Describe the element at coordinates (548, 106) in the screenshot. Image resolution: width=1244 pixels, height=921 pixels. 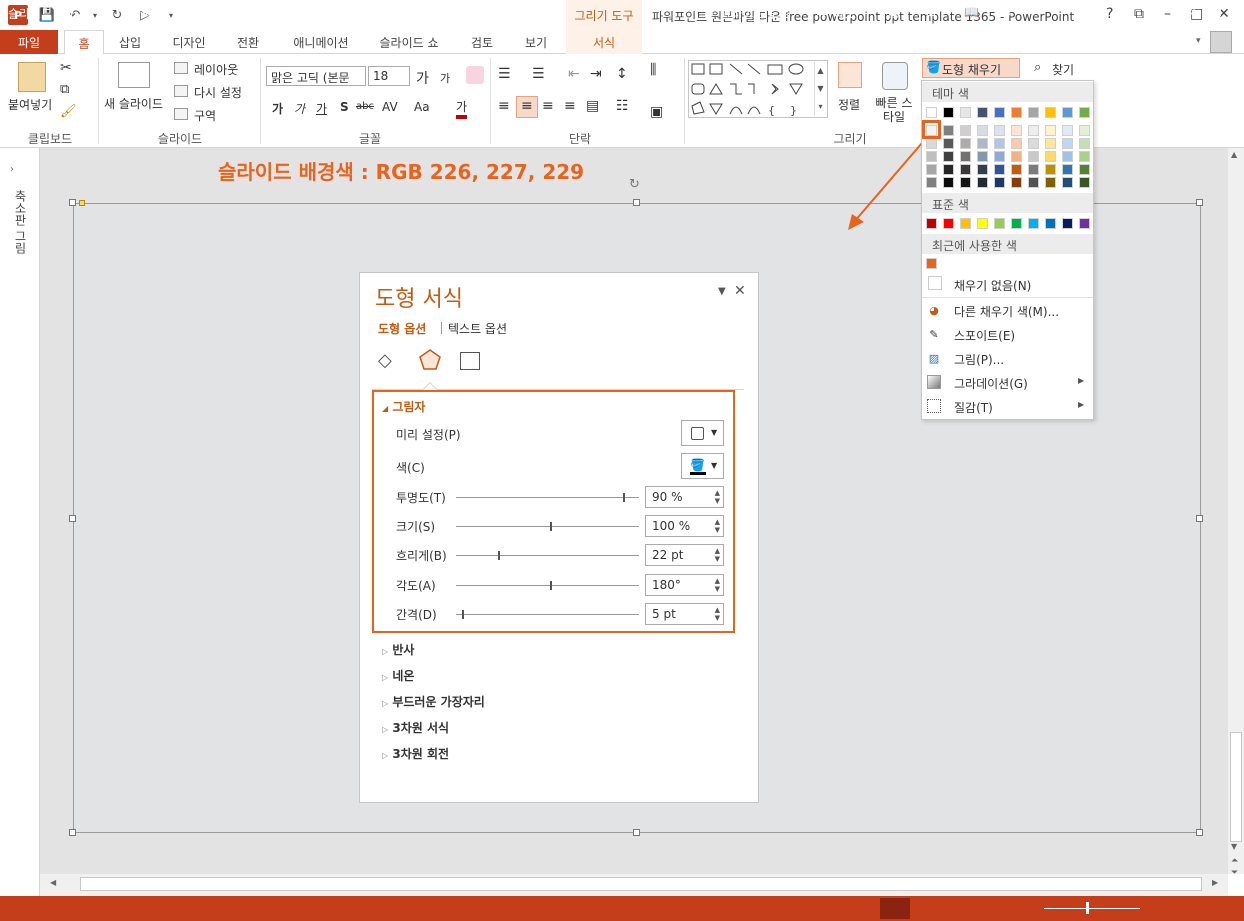
I see `align-right-icon: ≡` at that location.